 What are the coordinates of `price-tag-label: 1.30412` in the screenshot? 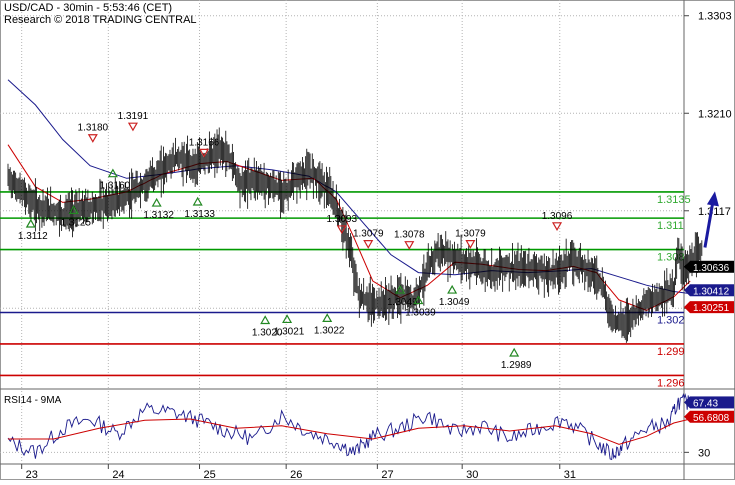 It's located at (711, 291).